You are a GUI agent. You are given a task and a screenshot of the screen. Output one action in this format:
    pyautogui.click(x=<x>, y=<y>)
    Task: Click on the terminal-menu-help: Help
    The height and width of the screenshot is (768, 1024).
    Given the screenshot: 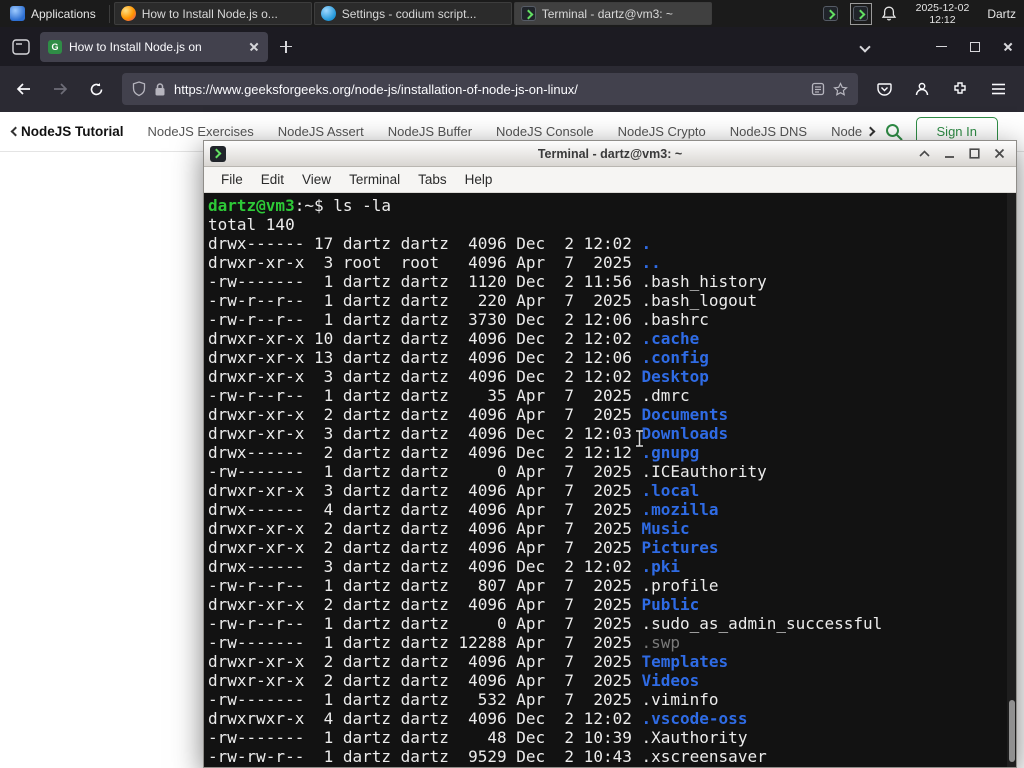 What is the action you would take?
    pyautogui.click(x=479, y=179)
    